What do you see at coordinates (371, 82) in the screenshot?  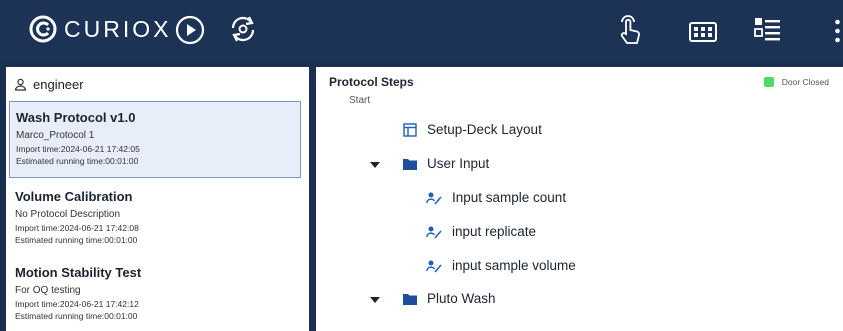 I see `steps-panel-title: Protocol Steps` at bounding box center [371, 82].